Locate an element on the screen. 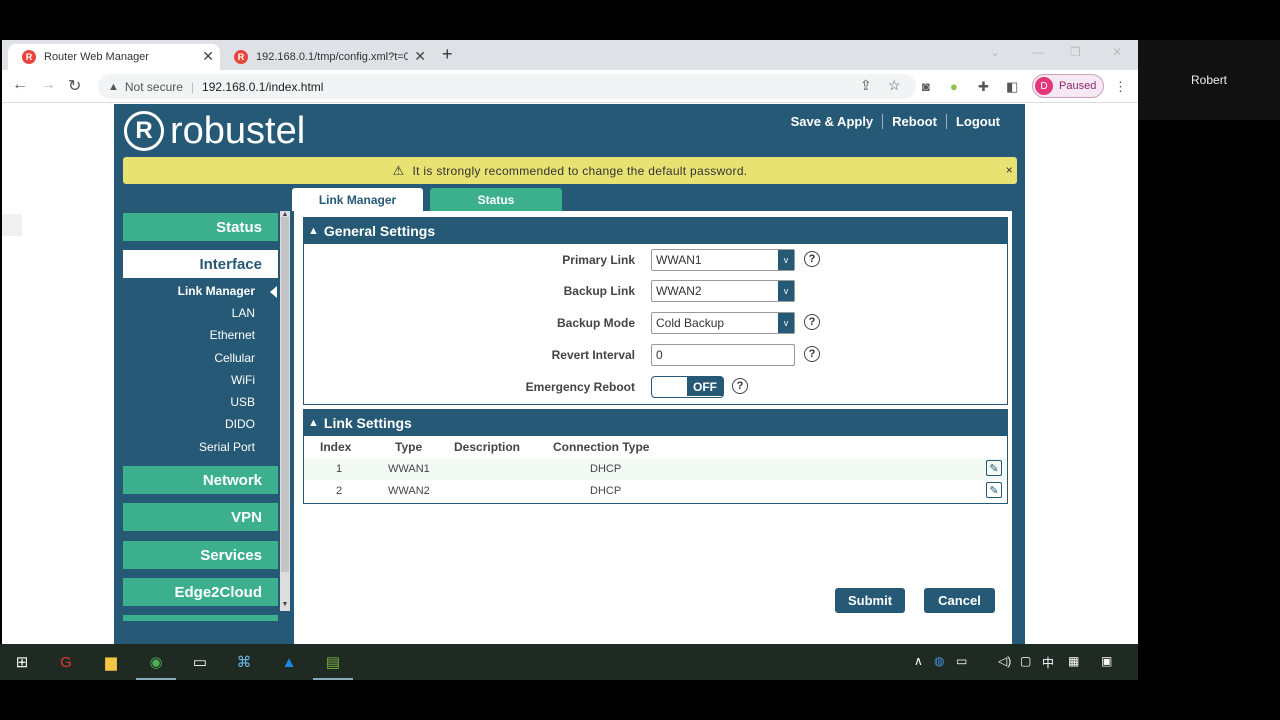 This screenshot has width=1280, height=720. section-title: General Settings is located at coordinates (379, 231).